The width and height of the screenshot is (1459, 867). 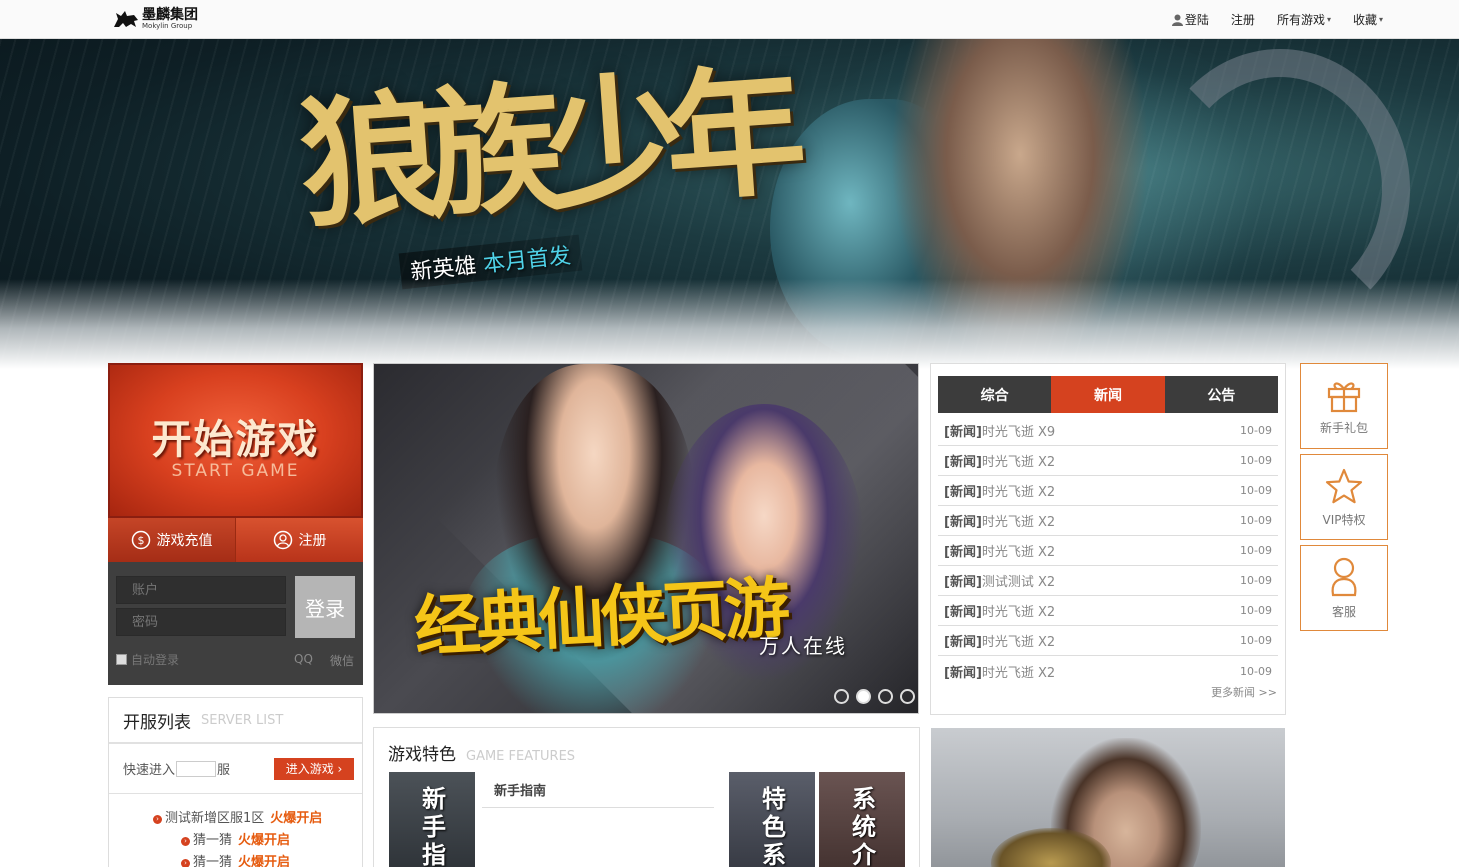 I want to click on carousel-dots, so click(x=876, y=696).